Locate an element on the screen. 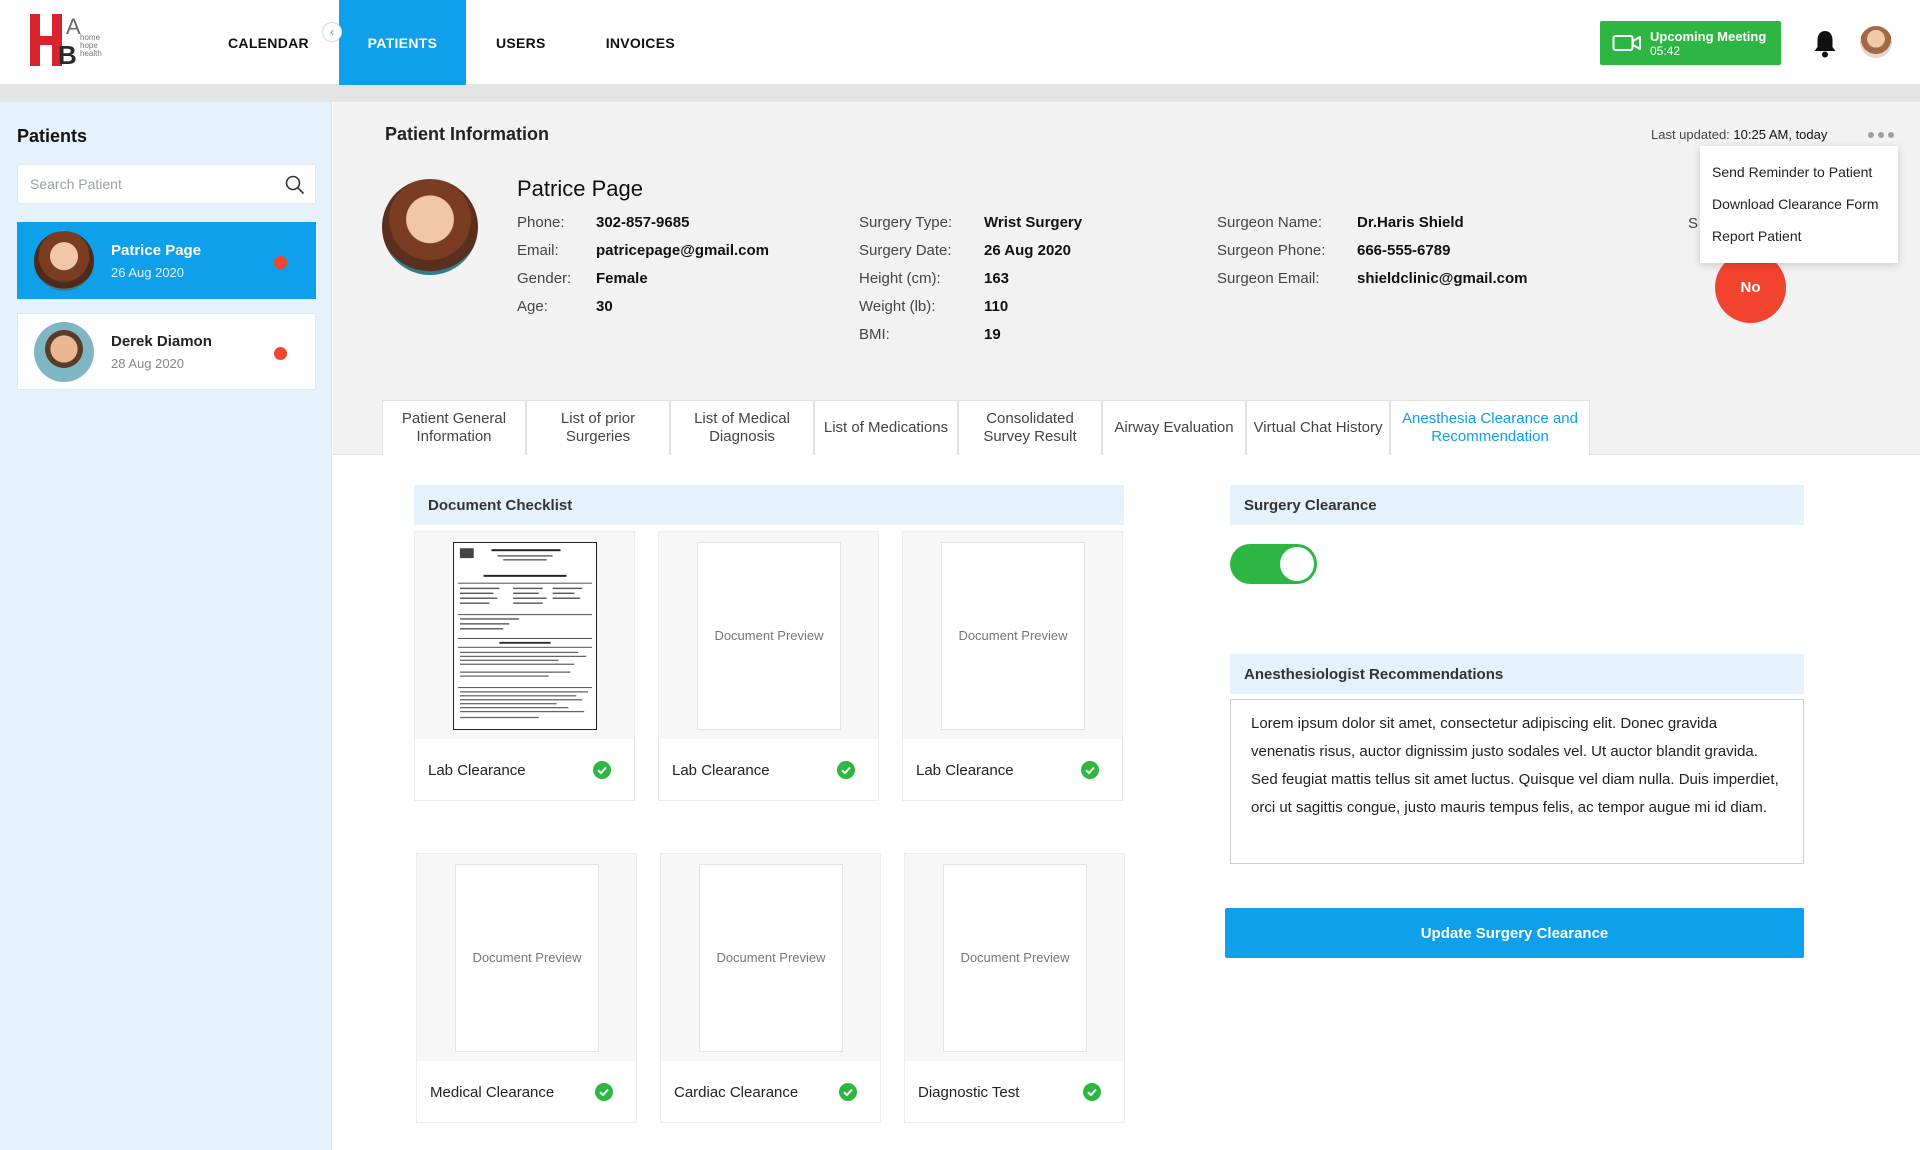 The image size is (1920, 1150). main-nav: CALENDAR PATIENTS USERS INVOICES is located at coordinates (451, 42).